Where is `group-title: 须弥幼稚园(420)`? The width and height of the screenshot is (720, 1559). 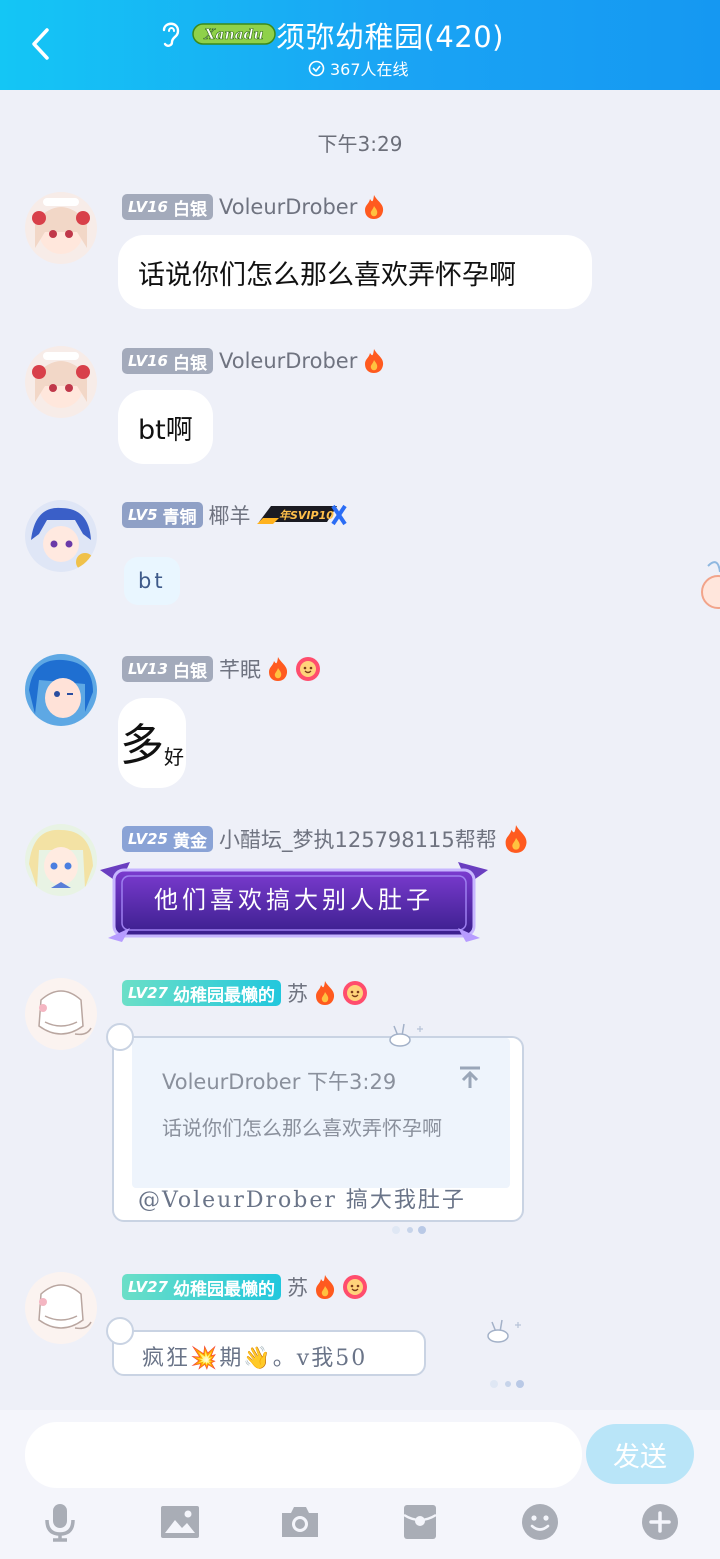
group-title: 须弥幼稚园(420) is located at coordinates (390, 37).